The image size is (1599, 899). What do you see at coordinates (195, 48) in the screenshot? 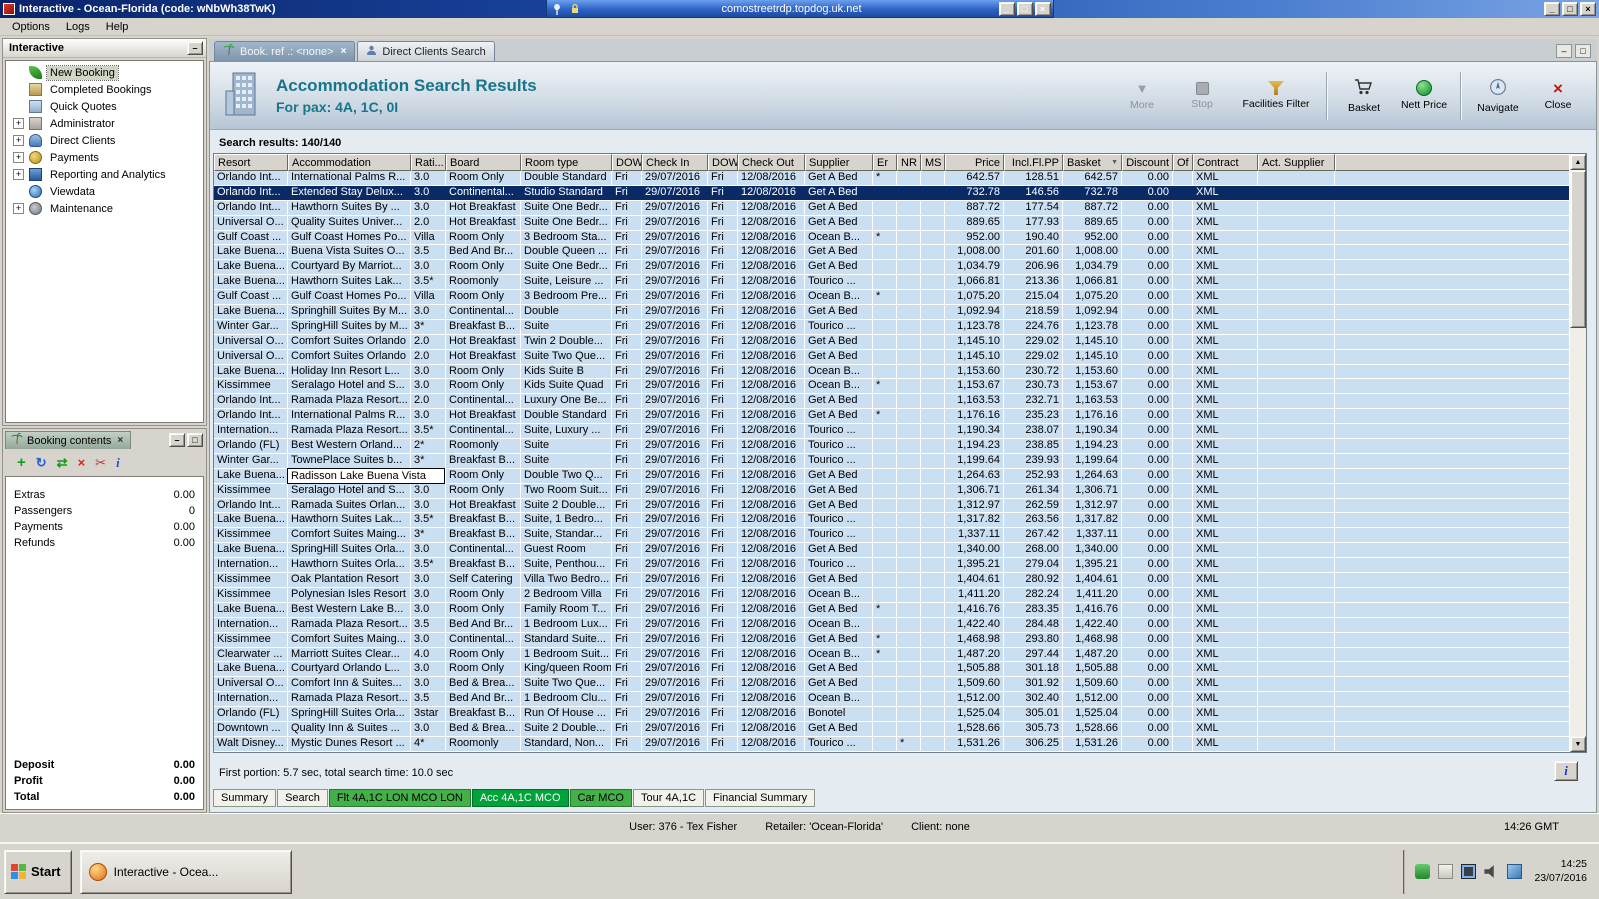
I see `collapse-panel-button: –` at bounding box center [195, 48].